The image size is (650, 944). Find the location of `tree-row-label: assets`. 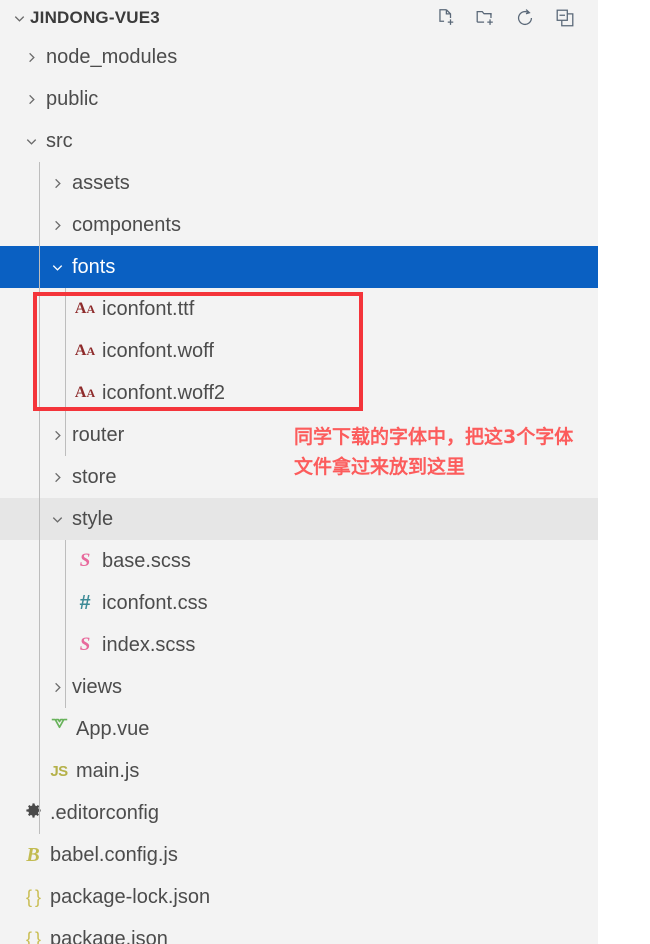

tree-row-label: assets is located at coordinates (101, 182).